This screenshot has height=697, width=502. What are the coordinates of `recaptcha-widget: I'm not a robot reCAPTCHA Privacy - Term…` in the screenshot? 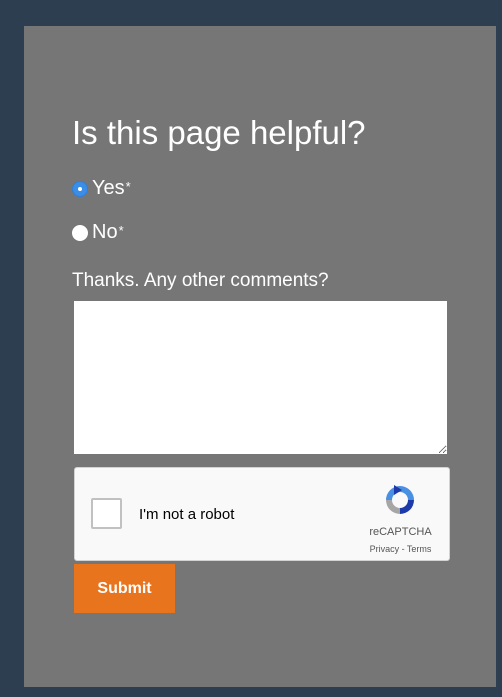 It's located at (262, 514).